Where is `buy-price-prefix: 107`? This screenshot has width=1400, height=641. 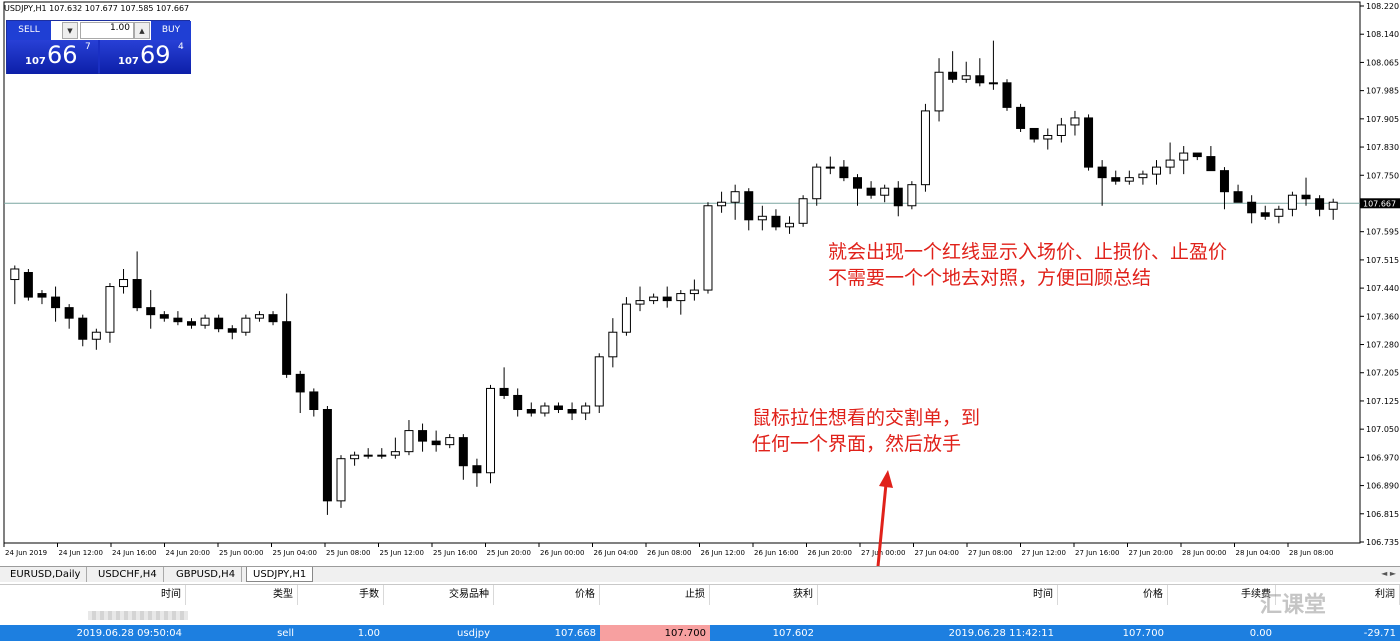
buy-price-prefix: 107 is located at coordinates (128, 61).